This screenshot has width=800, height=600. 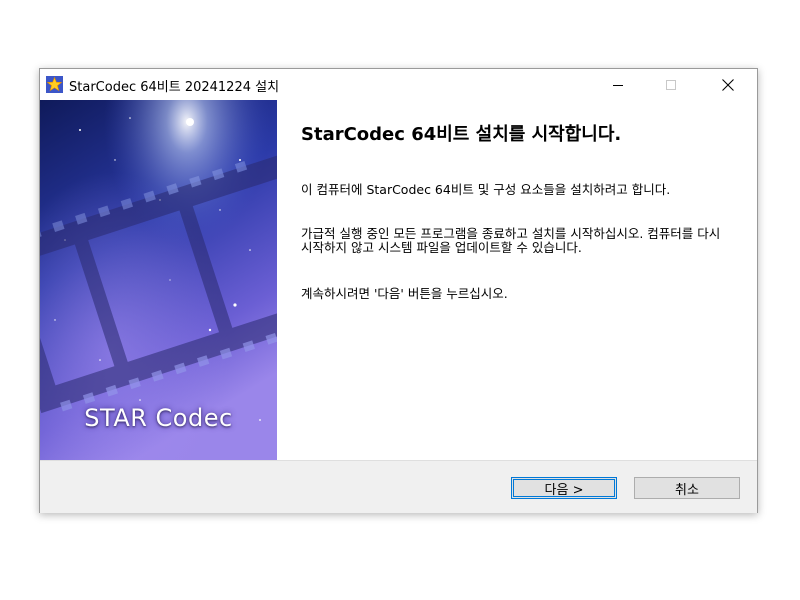 I want to click on minimize-icon, so click(x=618, y=85).